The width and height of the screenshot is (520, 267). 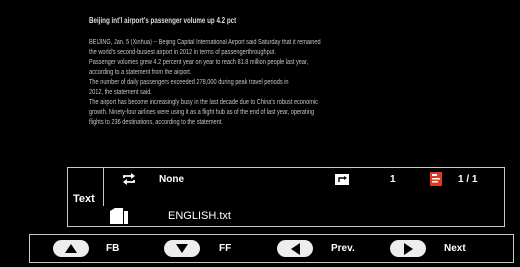 I want to click on triangle-left-icon, so click(x=295, y=249).